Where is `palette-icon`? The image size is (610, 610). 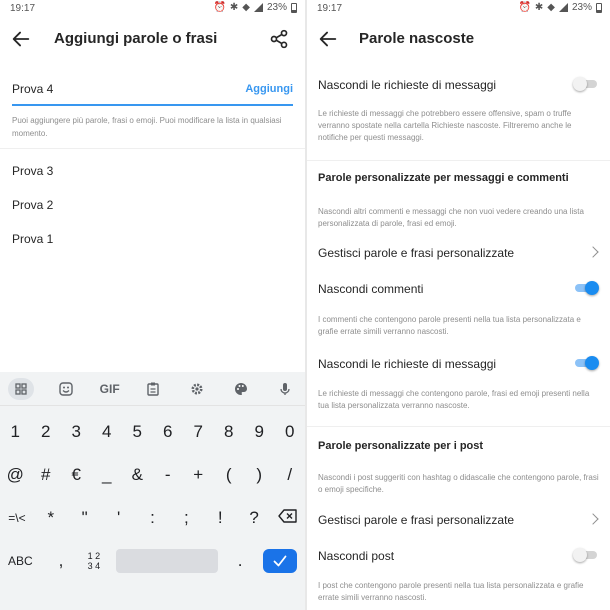 palette-icon is located at coordinates (241, 389).